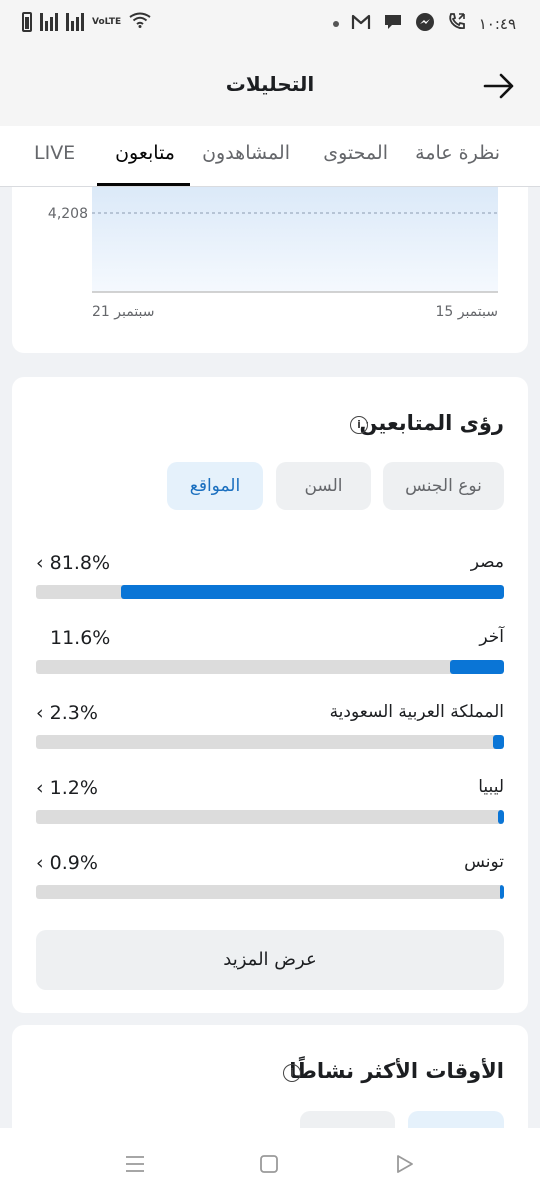 The height and width of the screenshot is (1200, 540). Describe the element at coordinates (27, 22) in the screenshot. I see `battery-icon` at that location.